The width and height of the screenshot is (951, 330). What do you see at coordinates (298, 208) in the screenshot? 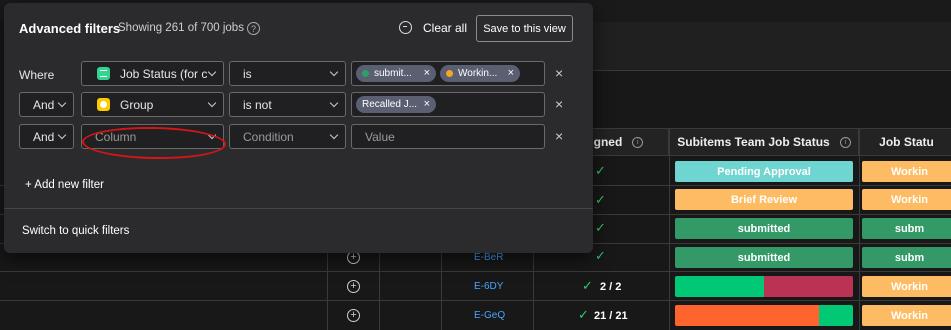
I see `divider` at bounding box center [298, 208].